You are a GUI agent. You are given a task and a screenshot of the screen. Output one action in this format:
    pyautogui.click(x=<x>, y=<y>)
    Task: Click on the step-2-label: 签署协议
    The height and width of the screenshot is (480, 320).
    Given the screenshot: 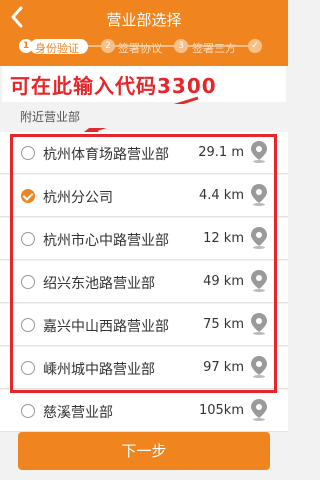 What is the action you would take?
    pyautogui.click(x=140, y=48)
    